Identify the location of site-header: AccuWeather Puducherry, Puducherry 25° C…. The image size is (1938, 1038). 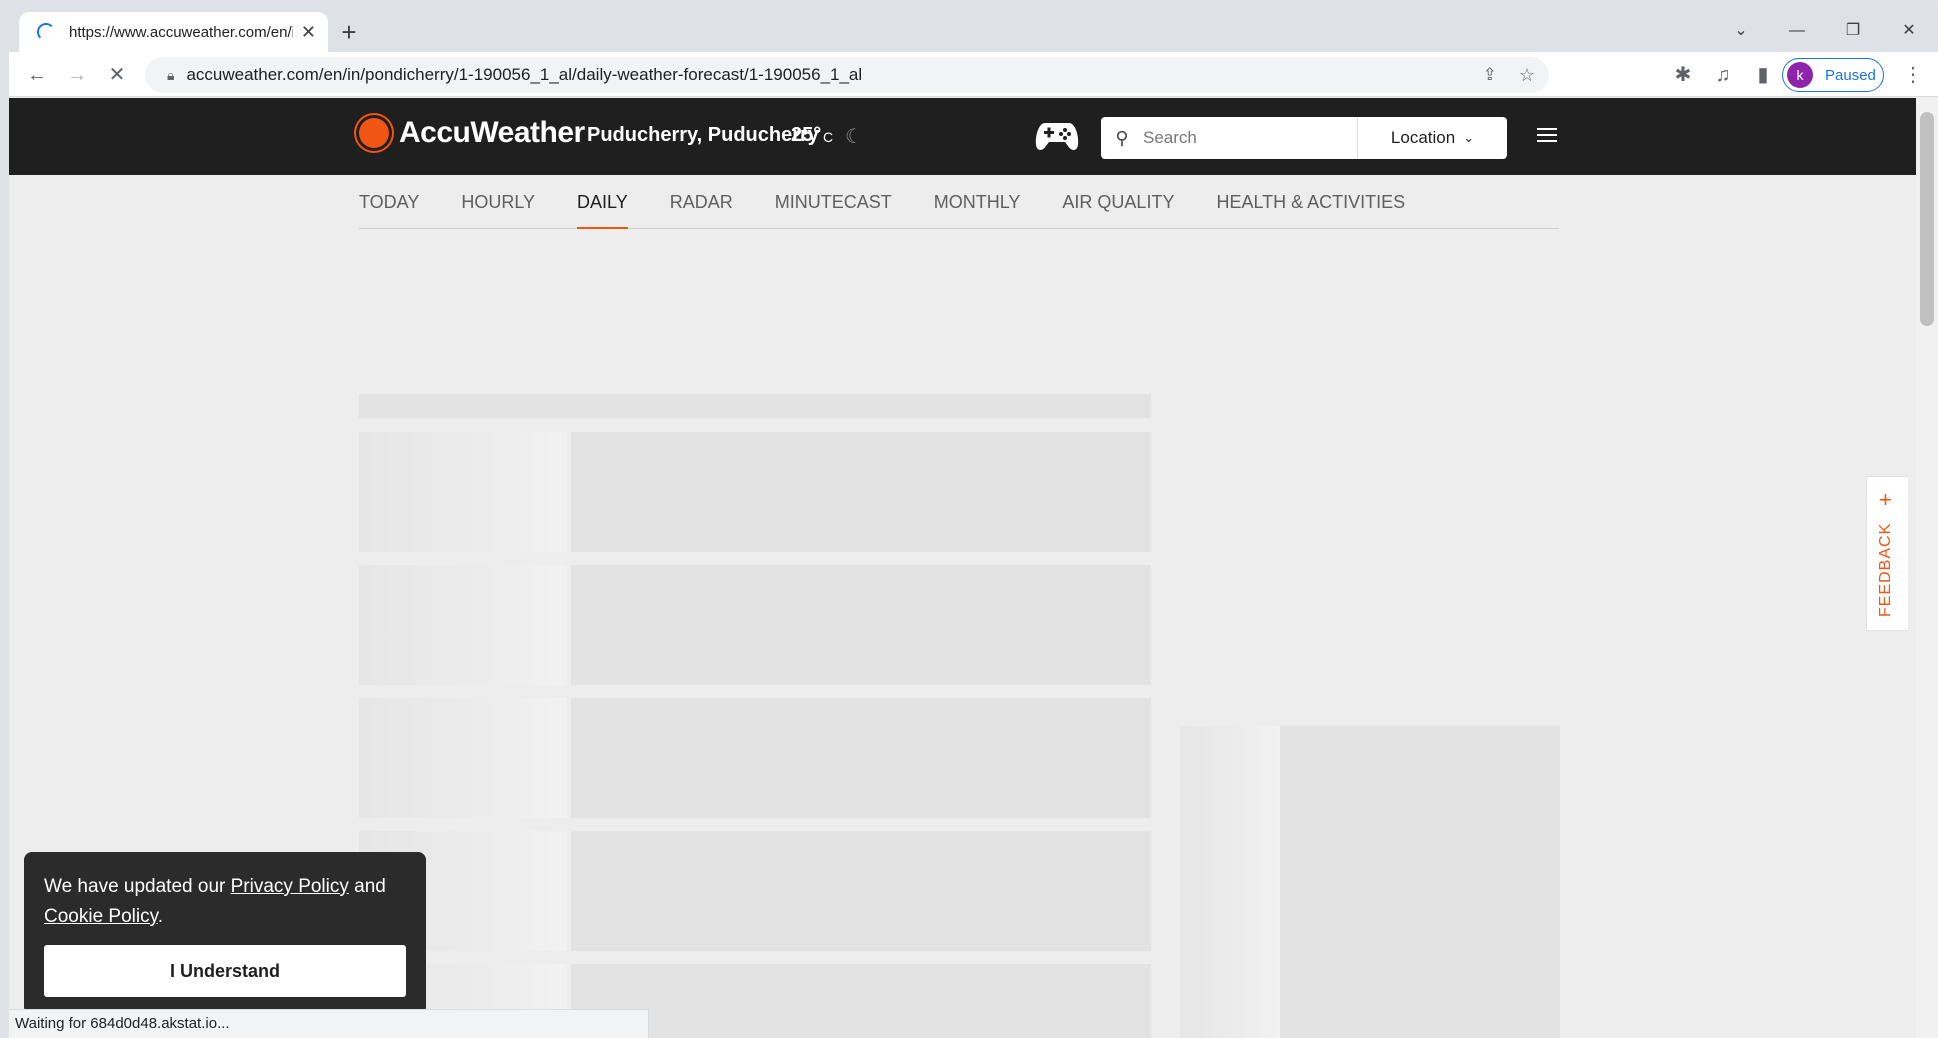
(962, 136).